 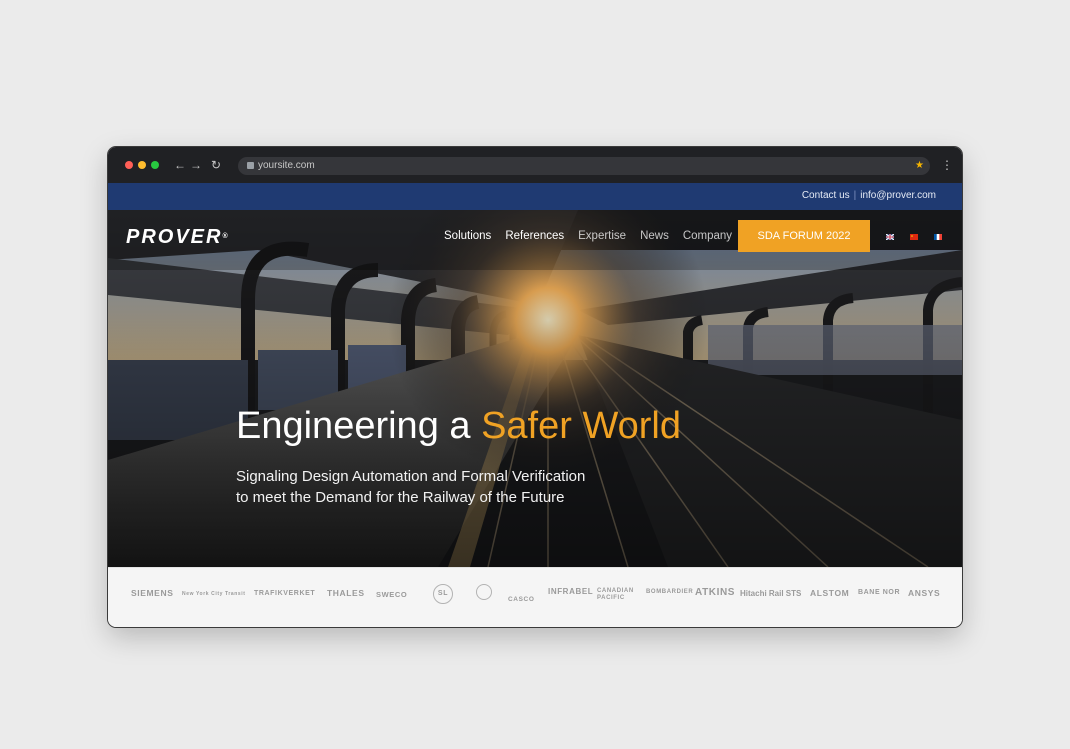 I want to click on uk-flag-icon, so click(x=890, y=237).